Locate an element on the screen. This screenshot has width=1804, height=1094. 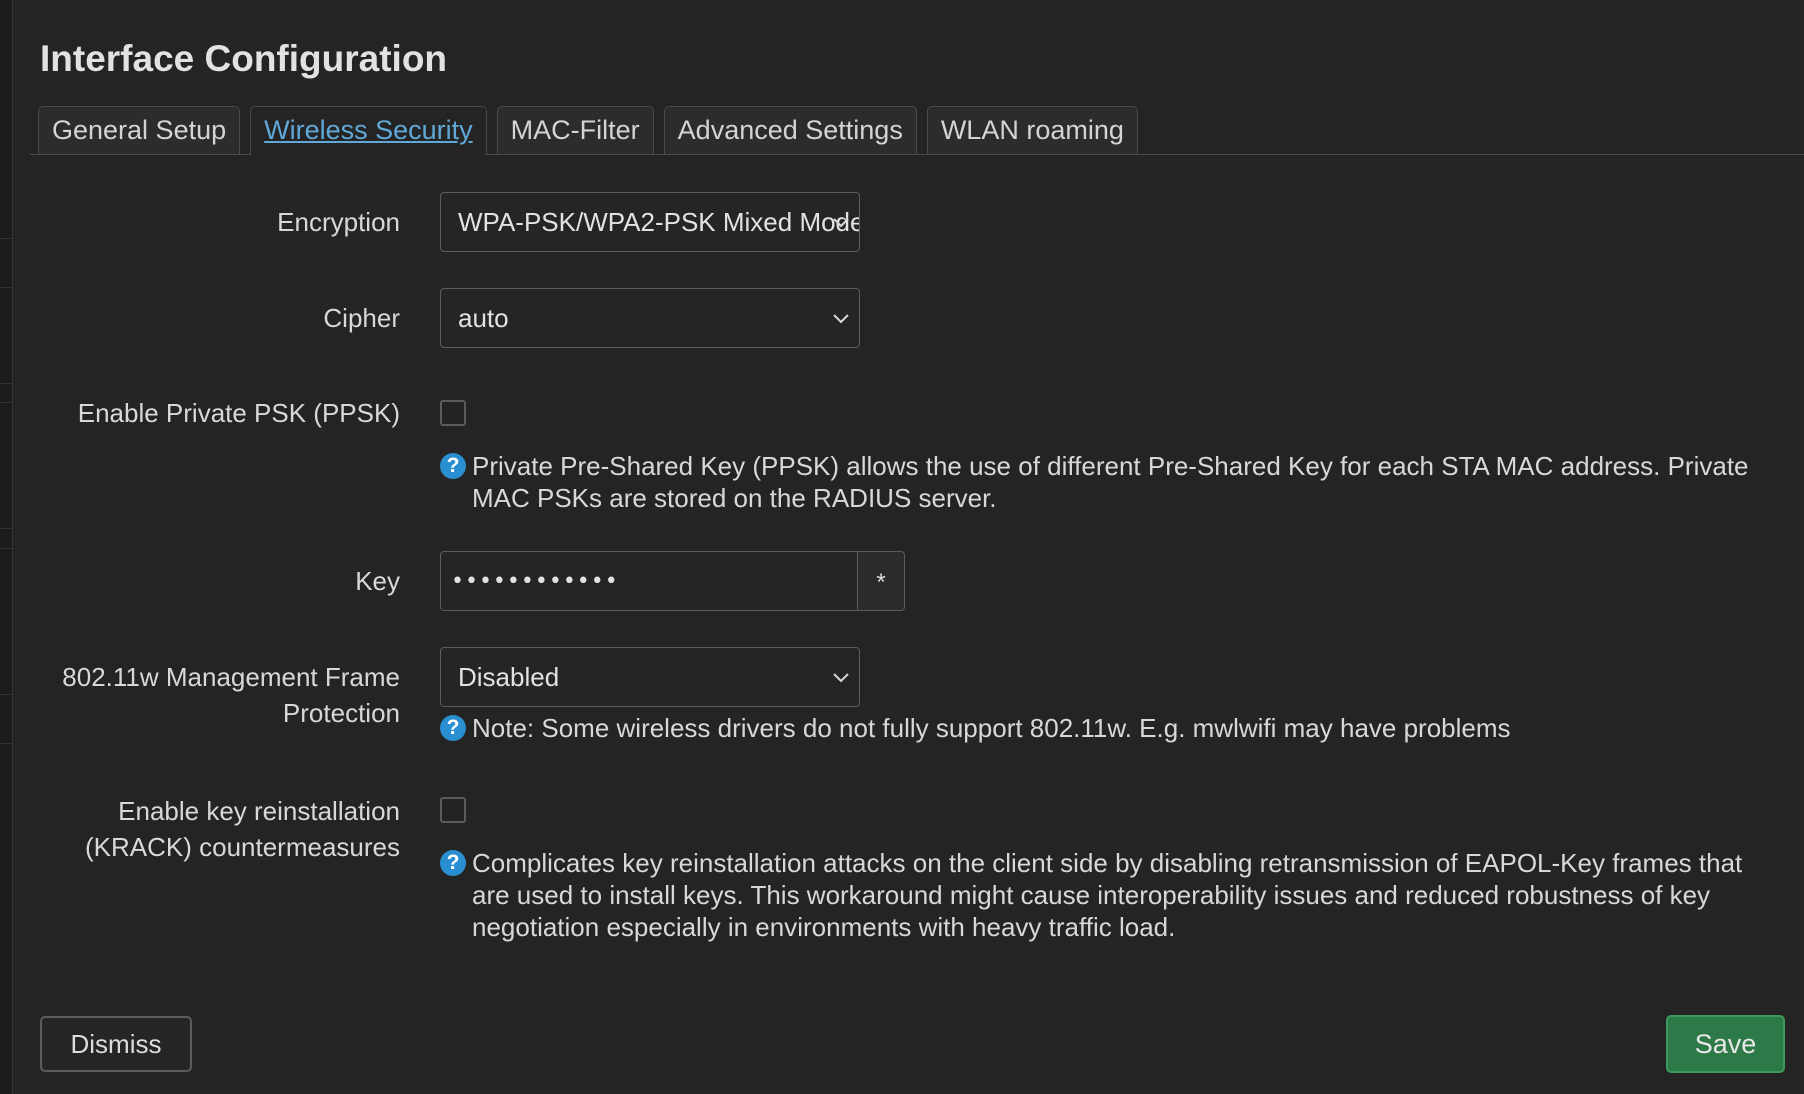
mfp-select: Disabled is located at coordinates (650, 677).